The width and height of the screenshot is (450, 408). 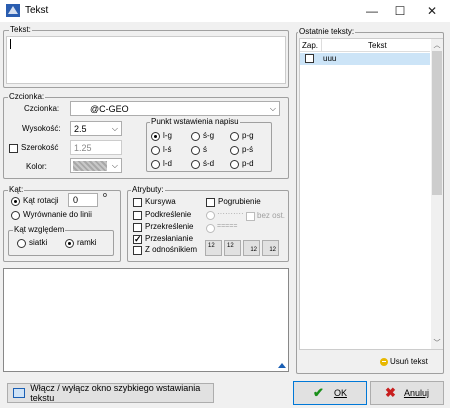 What do you see at coordinates (282, 365) in the screenshot?
I see `expand-up-icon` at bounding box center [282, 365].